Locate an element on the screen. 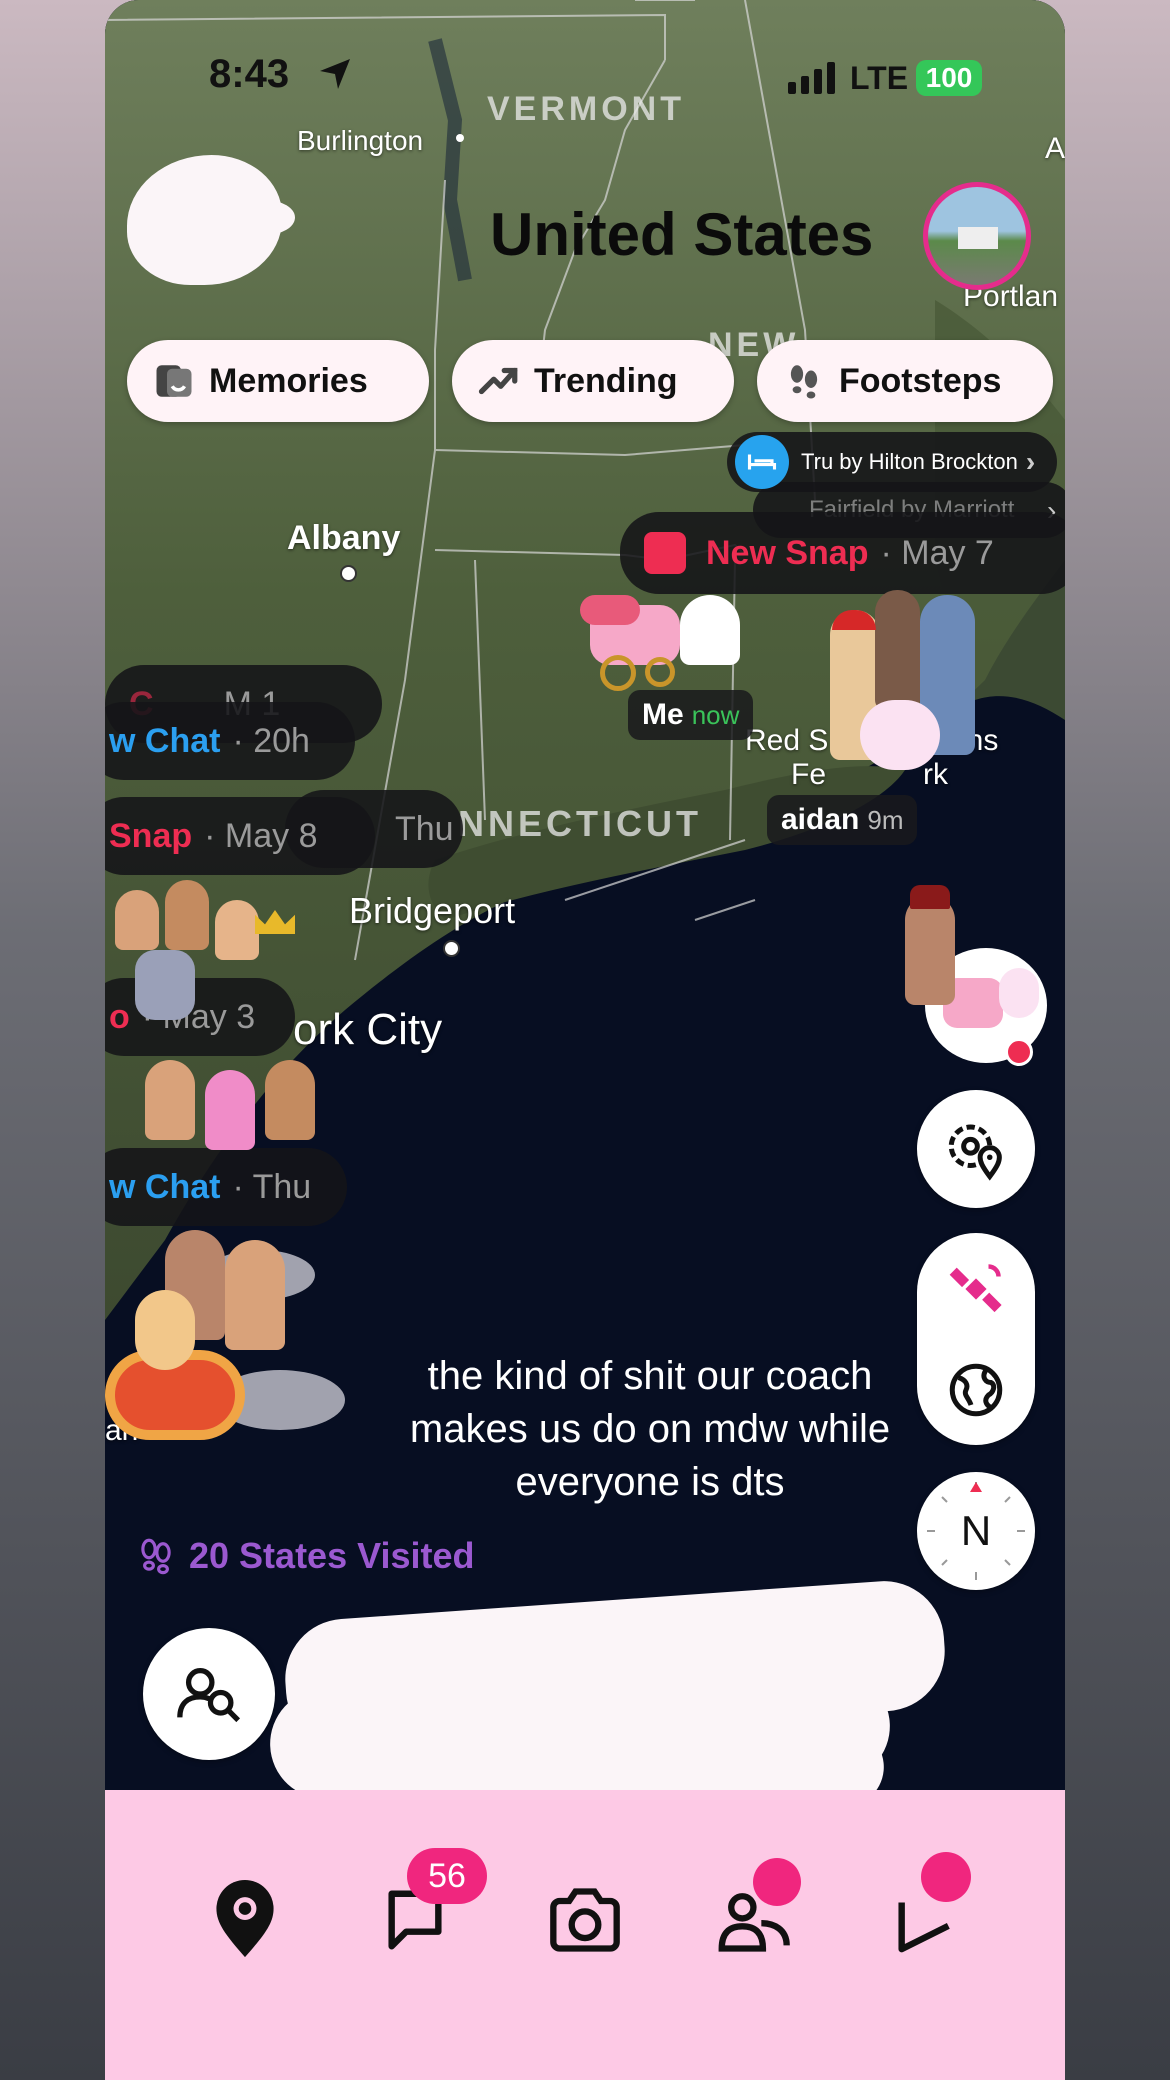 This screenshot has height=2080, width=1170. layers-control is located at coordinates (976, 1339).